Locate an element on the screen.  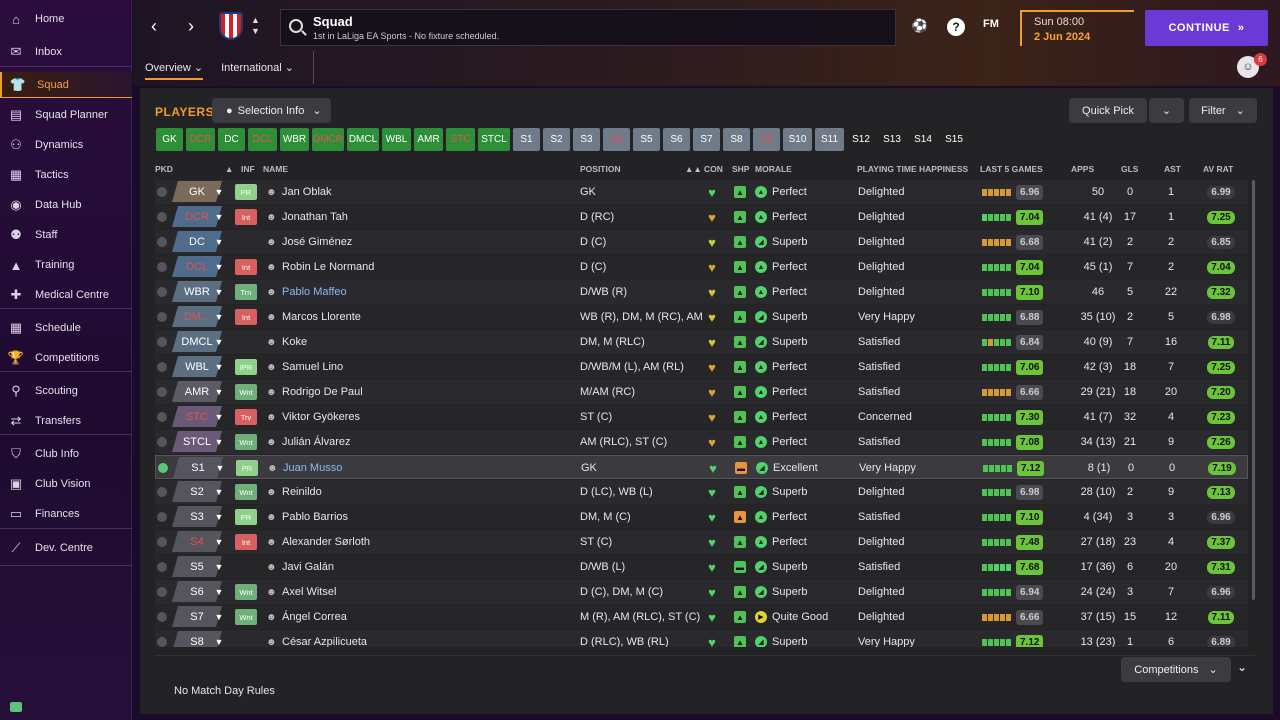
sidebar-item-training: ▲ Training is located at coordinates (66, 265).